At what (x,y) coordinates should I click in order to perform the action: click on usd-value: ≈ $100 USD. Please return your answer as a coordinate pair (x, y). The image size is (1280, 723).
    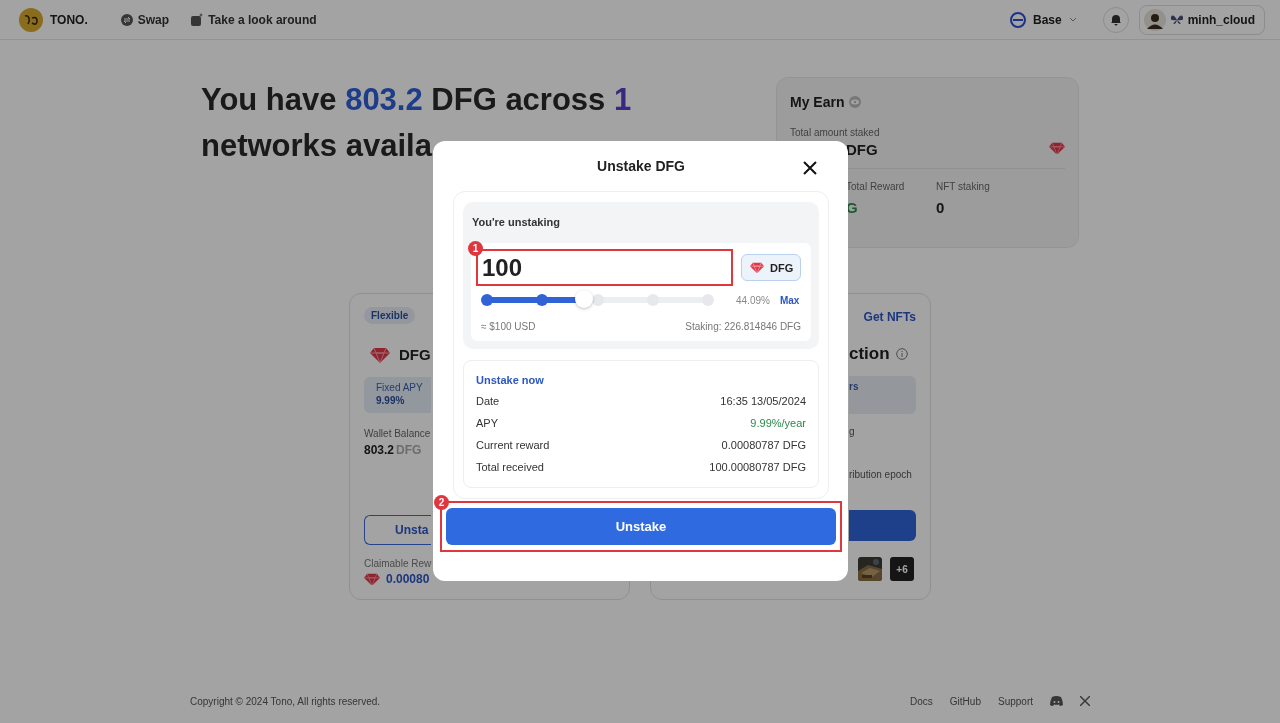
    Looking at the image, I should click on (508, 326).